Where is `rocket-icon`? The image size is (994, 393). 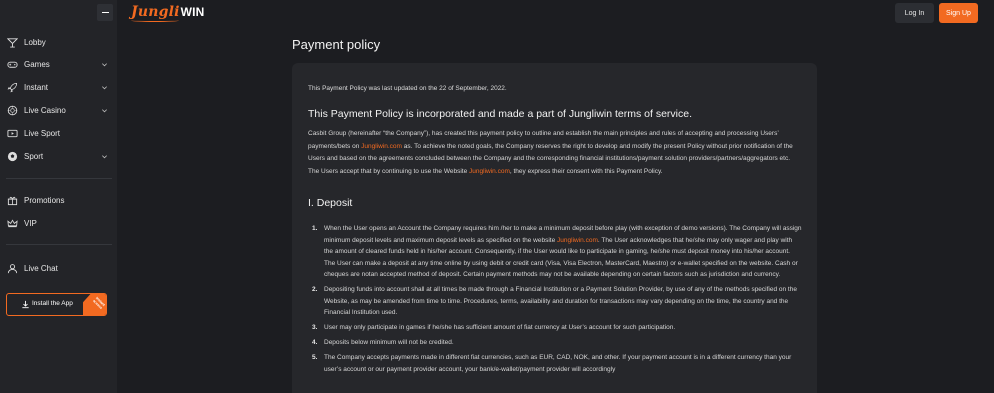 rocket-icon is located at coordinates (12, 87).